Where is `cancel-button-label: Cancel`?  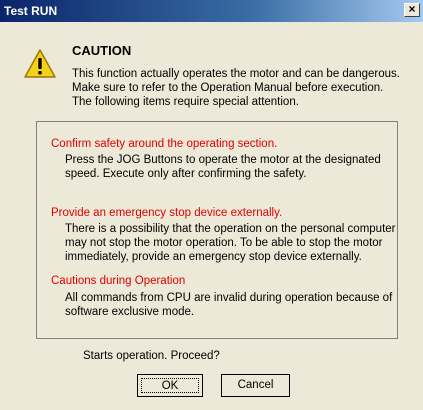
cancel-button-label: Cancel is located at coordinates (255, 385).